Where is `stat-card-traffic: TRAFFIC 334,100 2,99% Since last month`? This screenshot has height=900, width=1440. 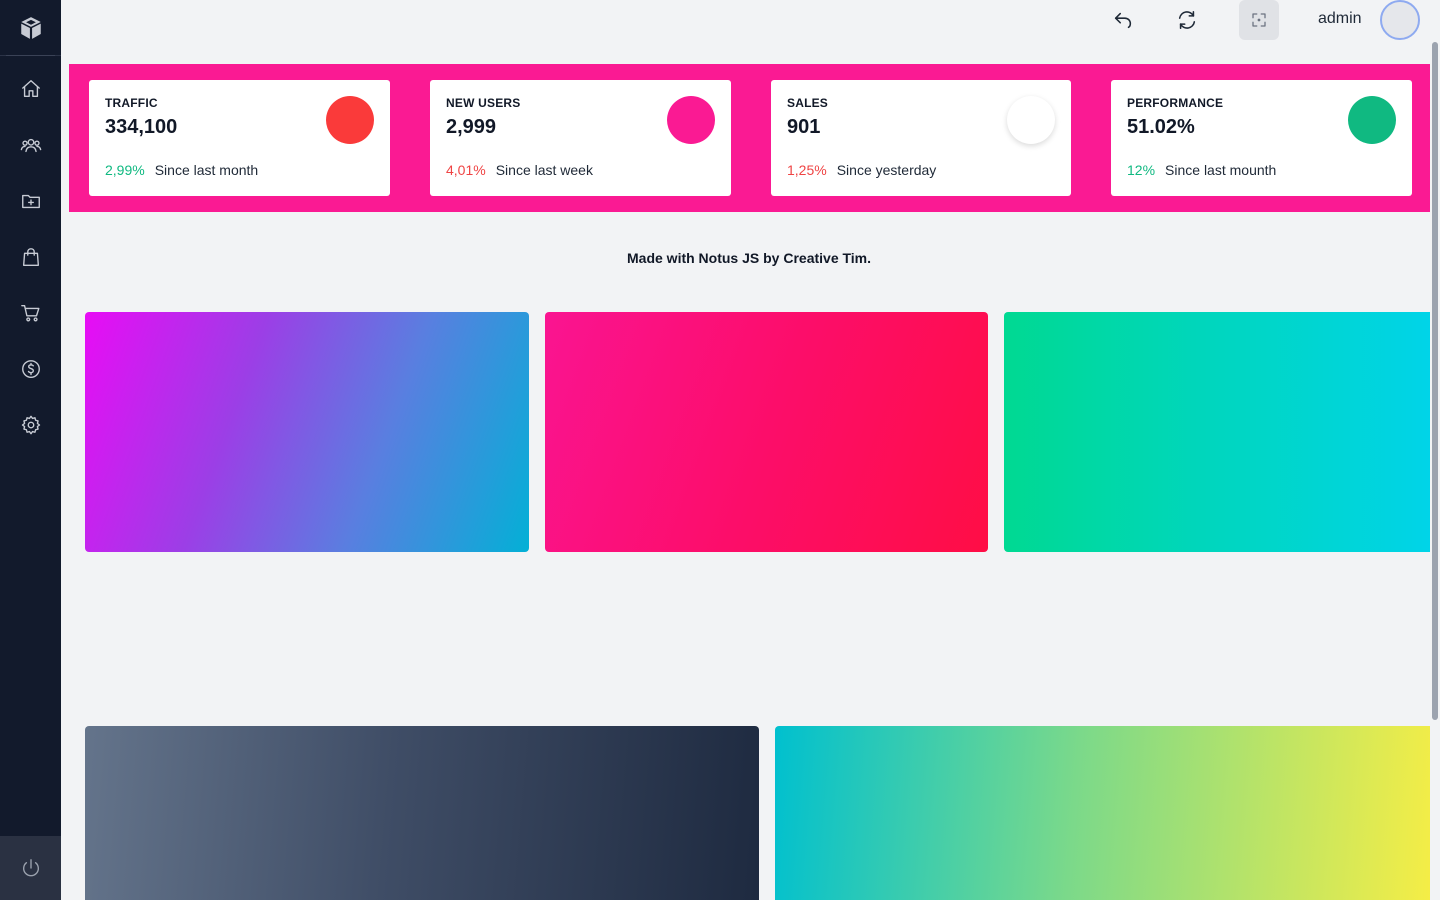
stat-card-traffic: TRAFFIC 334,100 2,99% Since last month is located at coordinates (239, 138).